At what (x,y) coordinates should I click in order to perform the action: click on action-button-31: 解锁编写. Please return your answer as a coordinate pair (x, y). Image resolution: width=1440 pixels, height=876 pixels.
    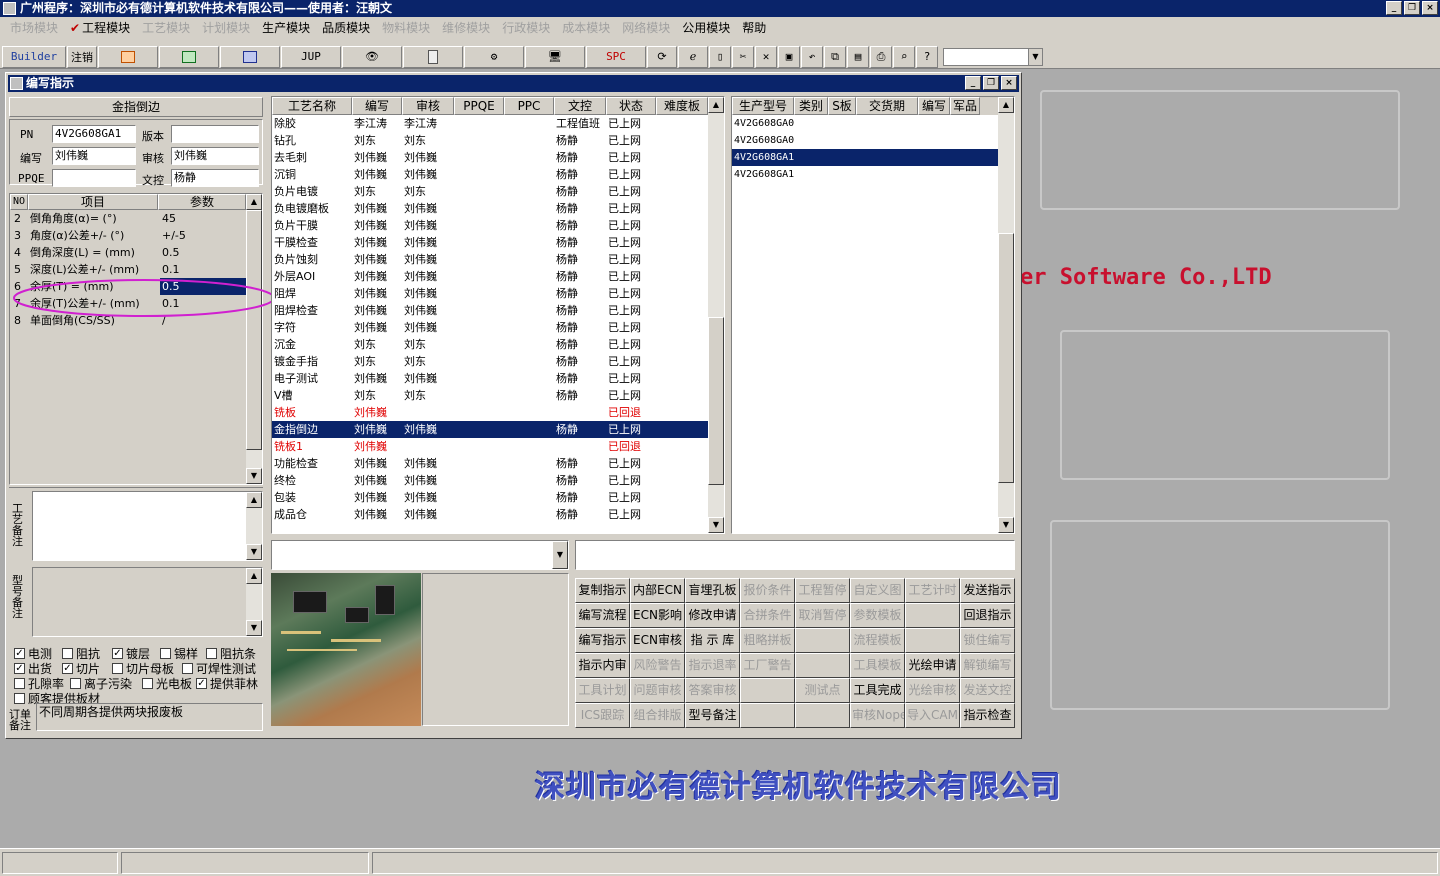
    Looking at the image, I should click on (987, 665).